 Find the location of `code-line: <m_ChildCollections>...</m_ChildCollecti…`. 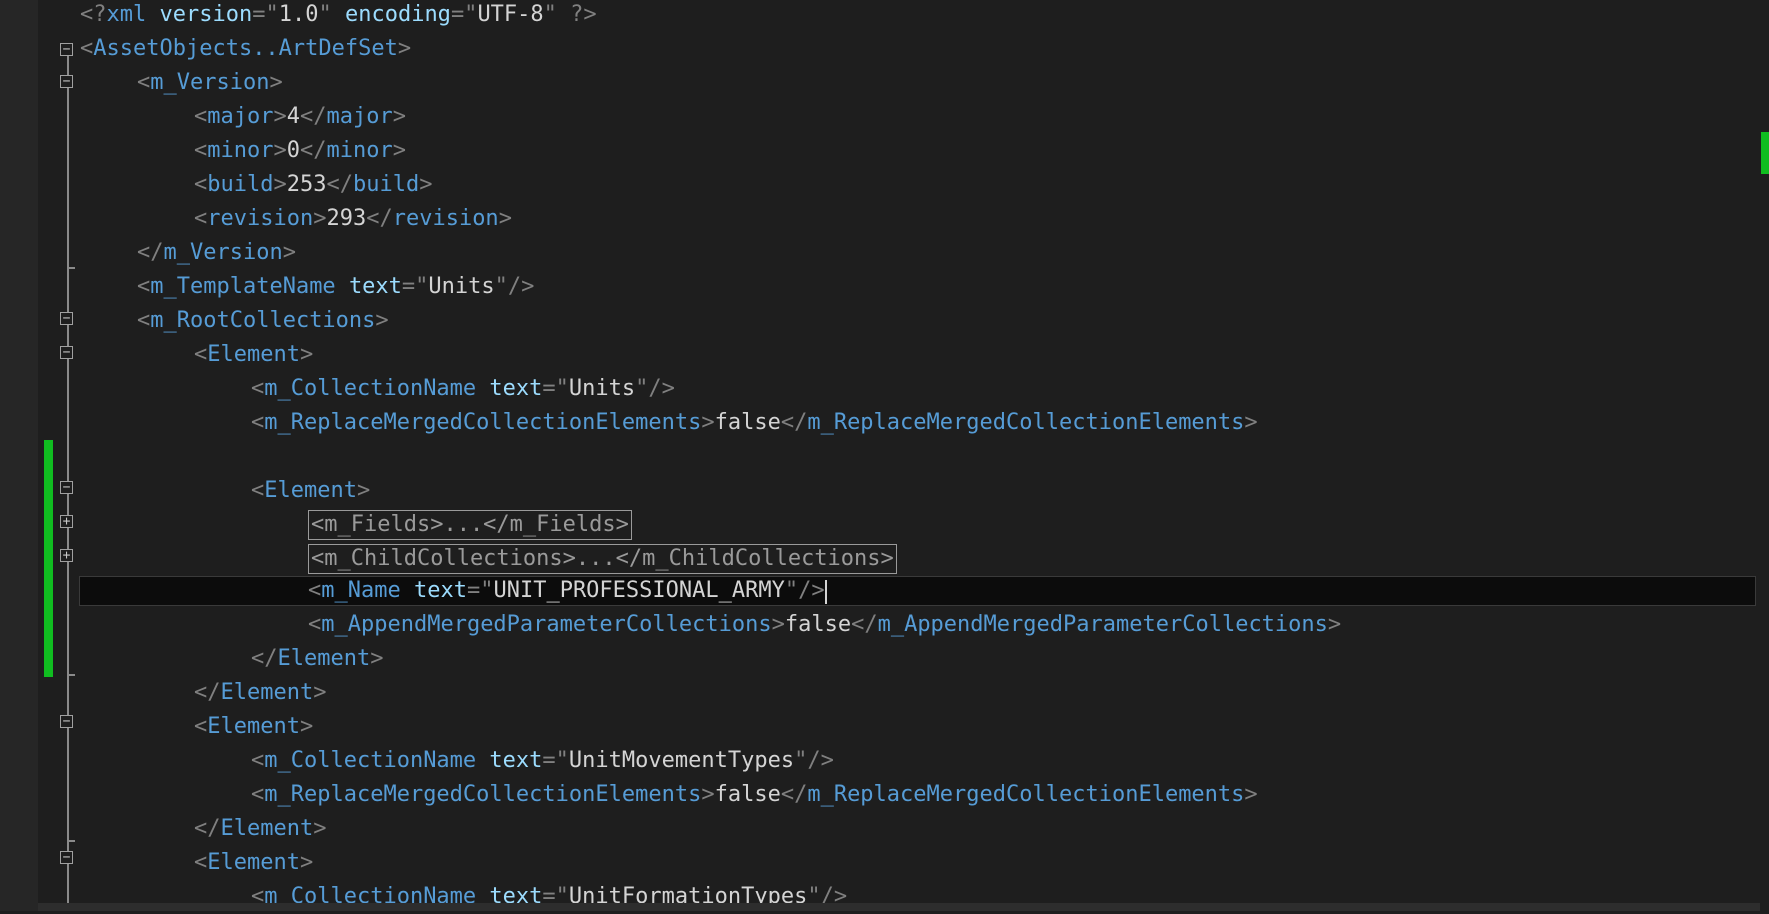

code-line: <m_ChildCollections>...</m_ChildCollecti… is located at coordinates (602, 559).